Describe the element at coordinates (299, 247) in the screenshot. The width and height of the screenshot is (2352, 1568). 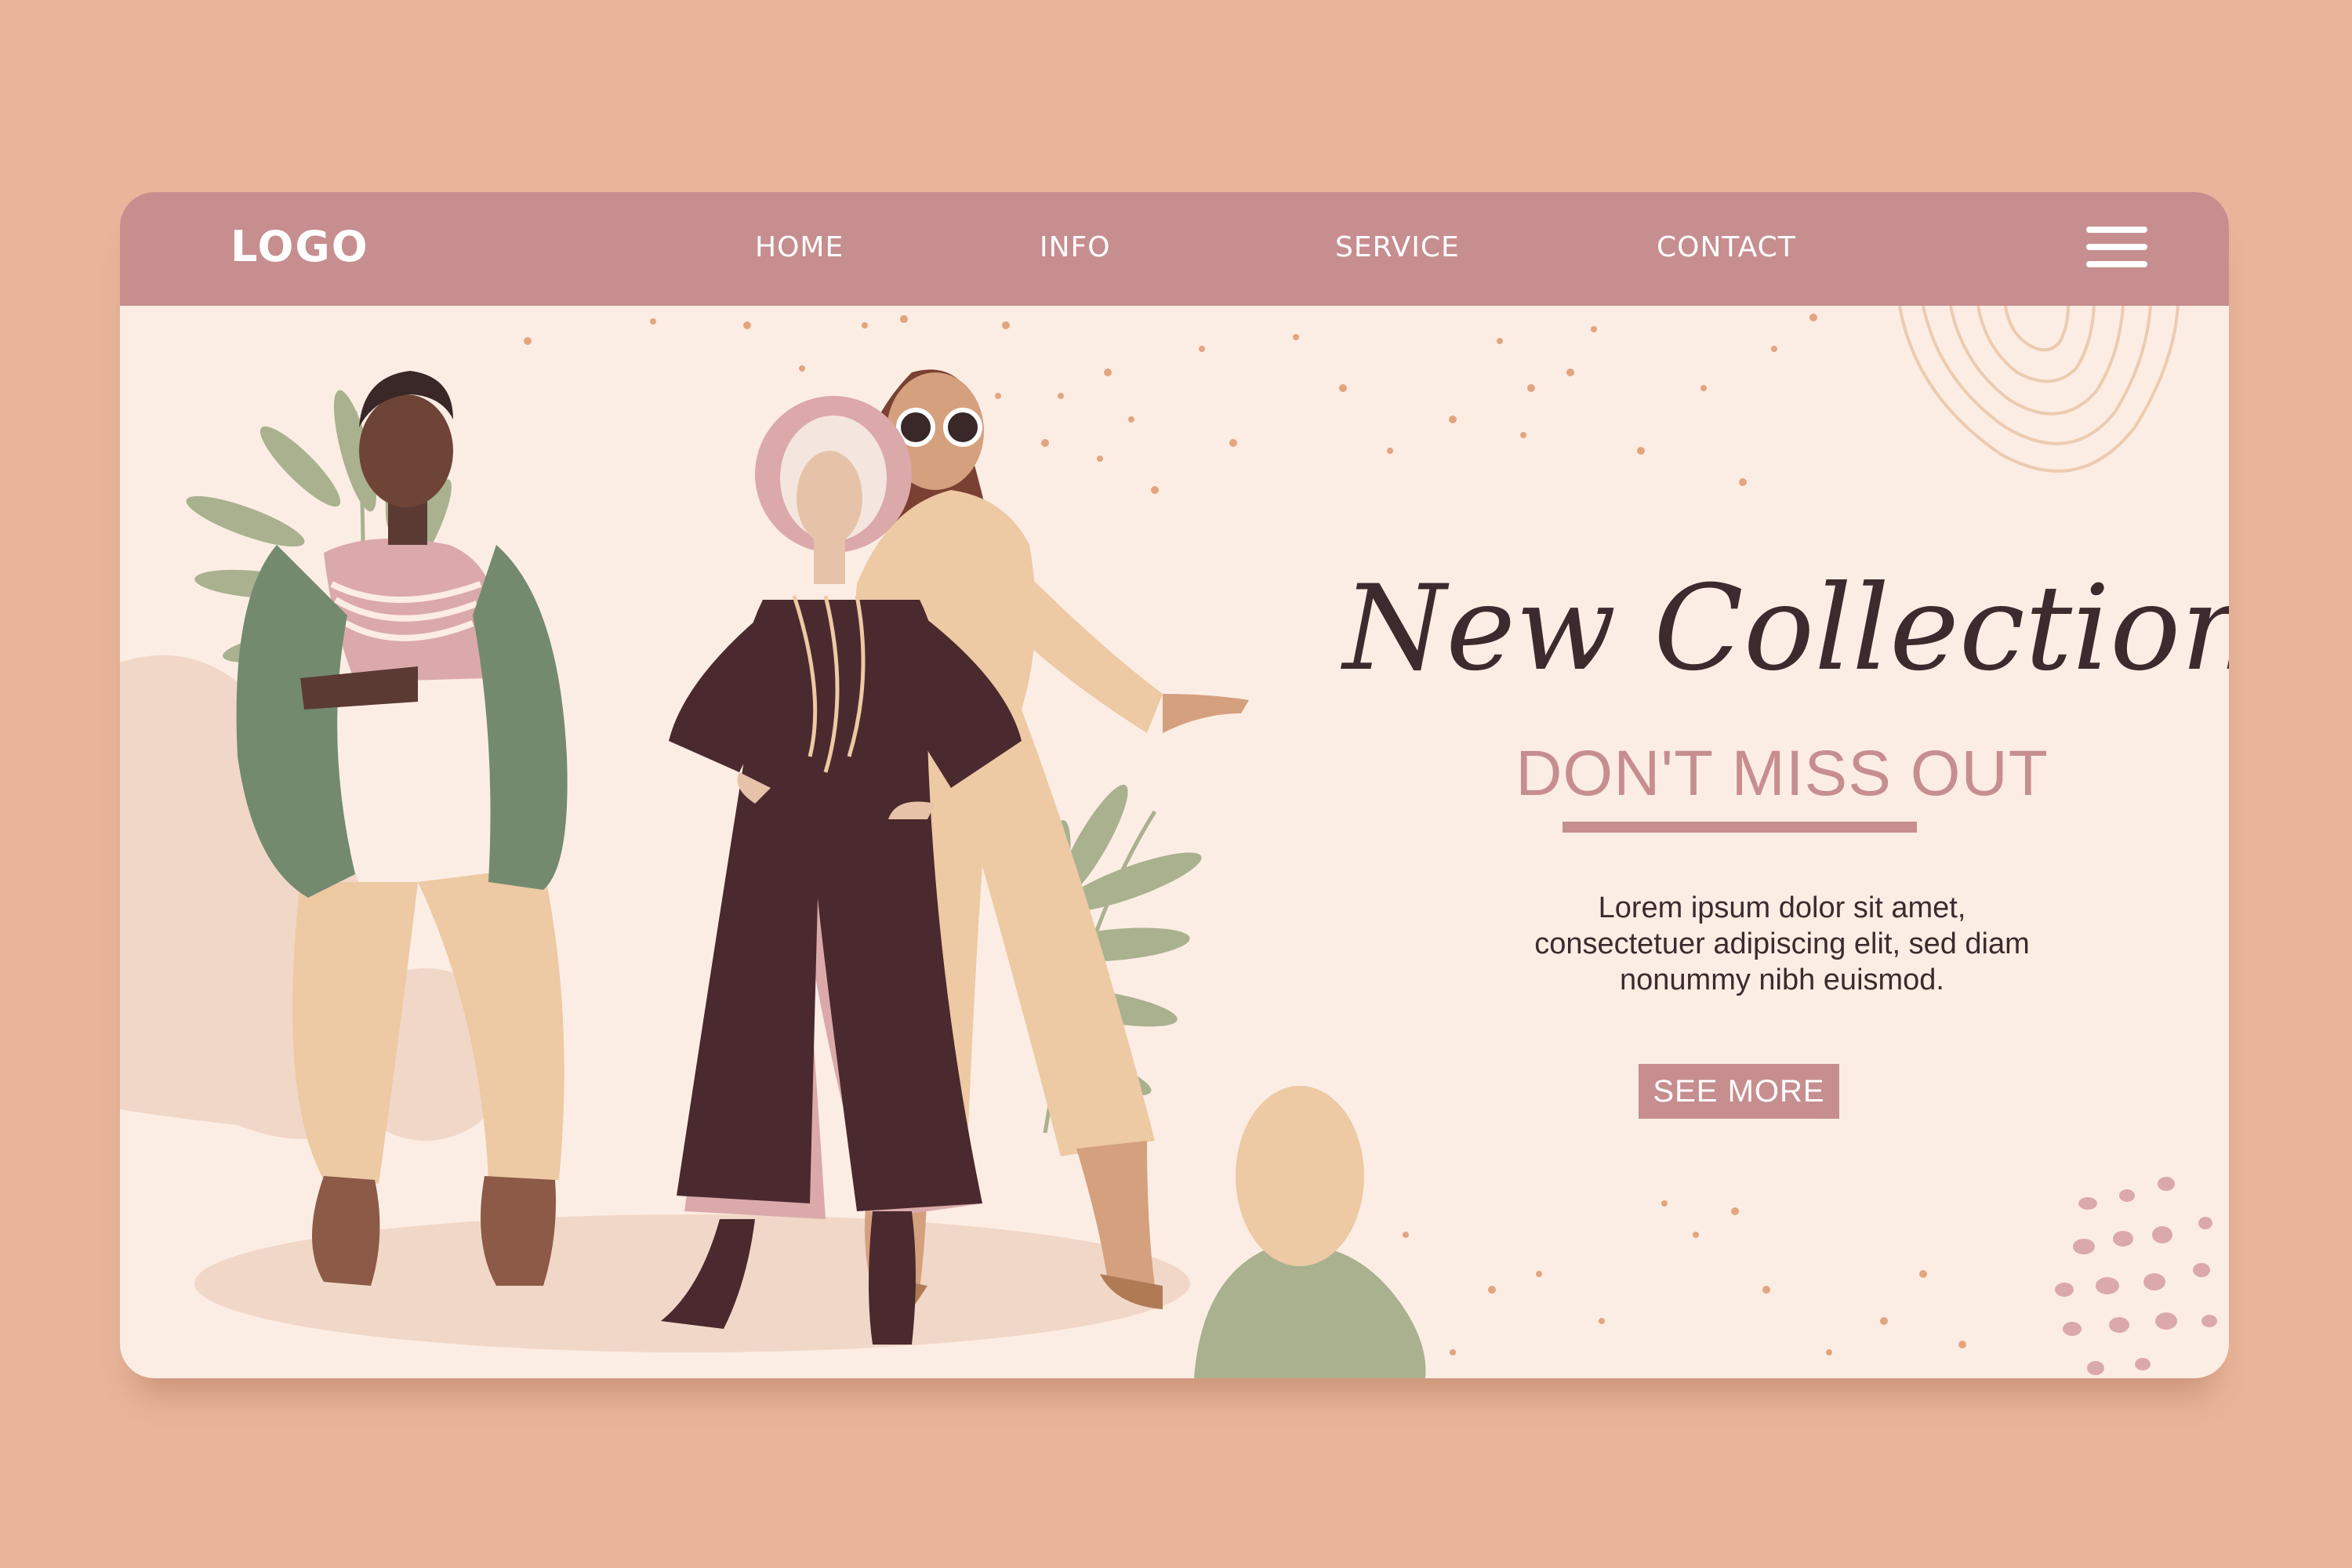
I see `logo: LOGO` at that location.